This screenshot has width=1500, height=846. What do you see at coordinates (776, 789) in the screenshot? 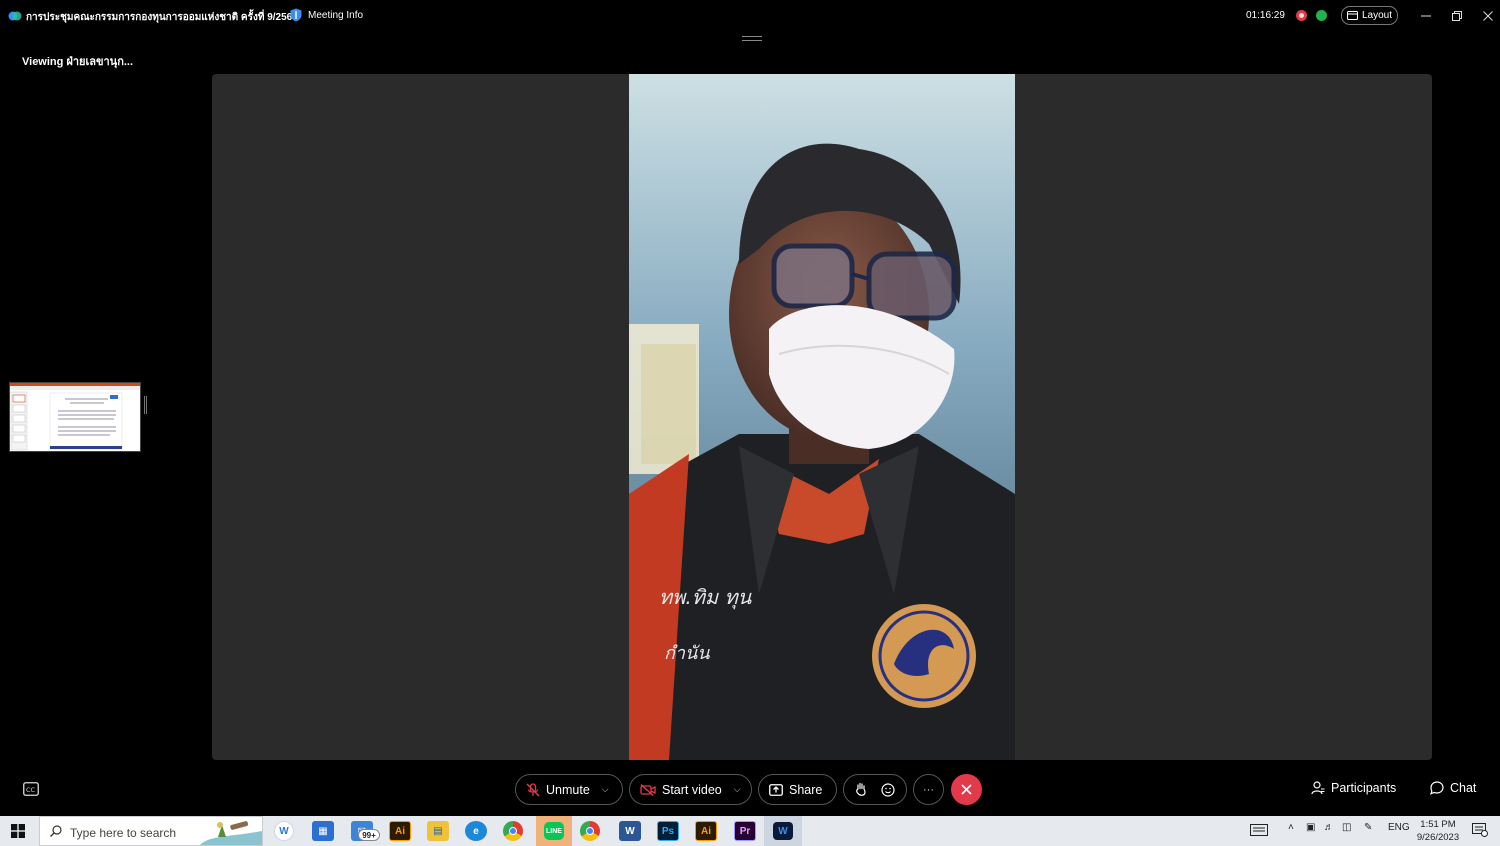
I see `share-screen-icon` at bounding box center [776, 789].